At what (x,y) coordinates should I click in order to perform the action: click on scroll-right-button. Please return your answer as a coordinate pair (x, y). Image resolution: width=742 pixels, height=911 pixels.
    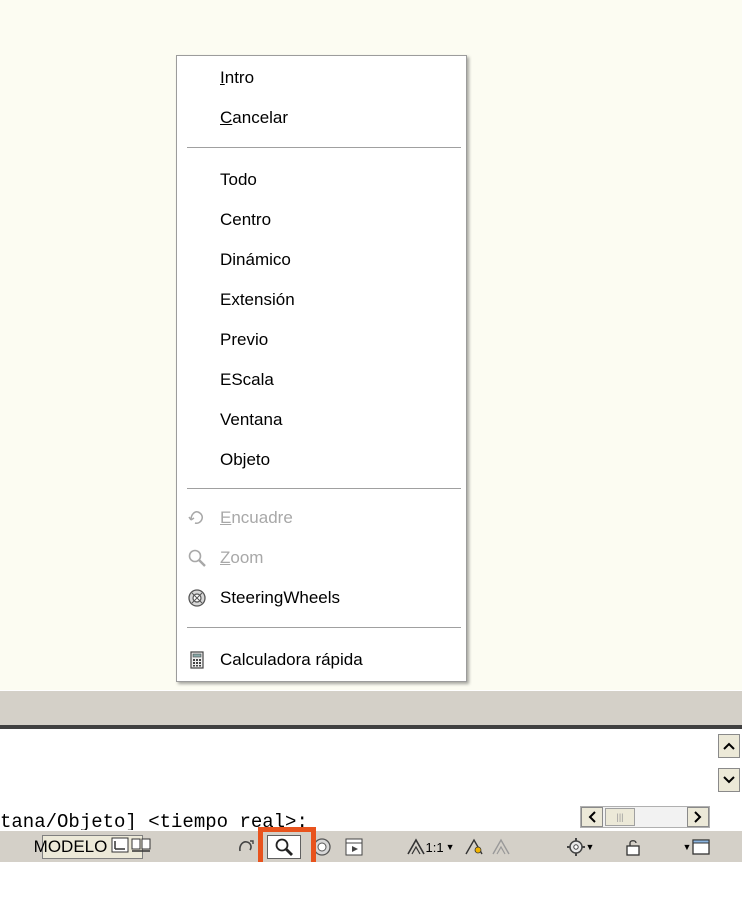
    Looking at the image, I should click on (698, 817).